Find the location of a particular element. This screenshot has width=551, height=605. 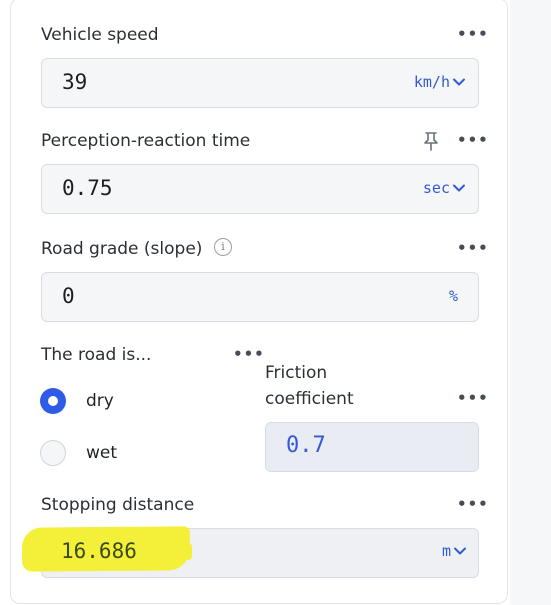

perception-reaction-time-unit-select: sec is located at coordinates (444, 188).